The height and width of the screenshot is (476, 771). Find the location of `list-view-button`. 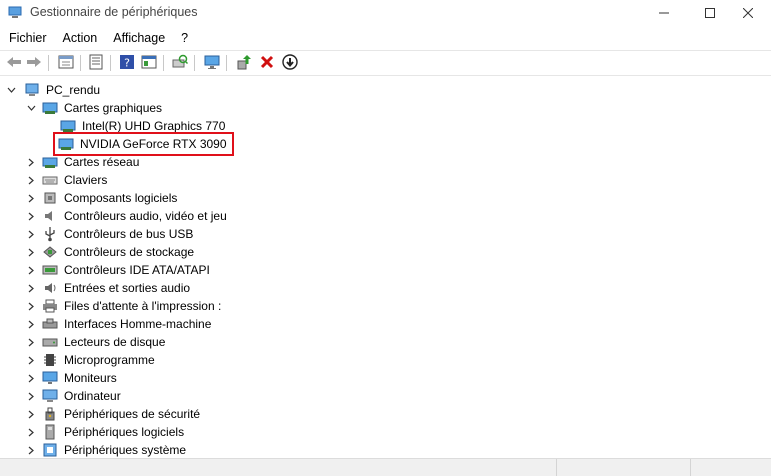

list-view-button is located at coordinates (96, 63).